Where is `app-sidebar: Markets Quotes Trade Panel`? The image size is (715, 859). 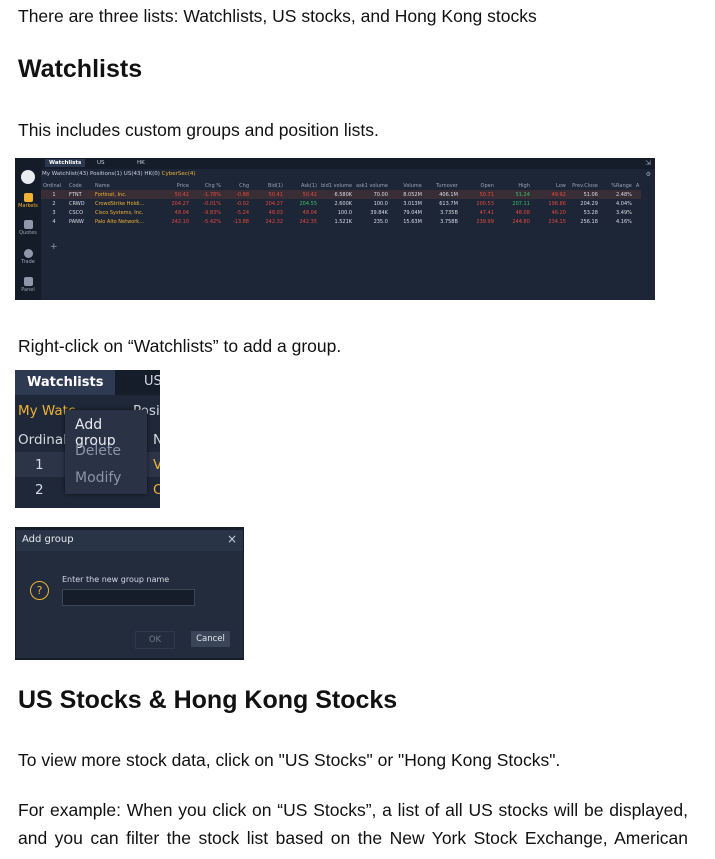
app-sidebar: Markets Quotes Trade Panel is located at coordinates (28, 229).